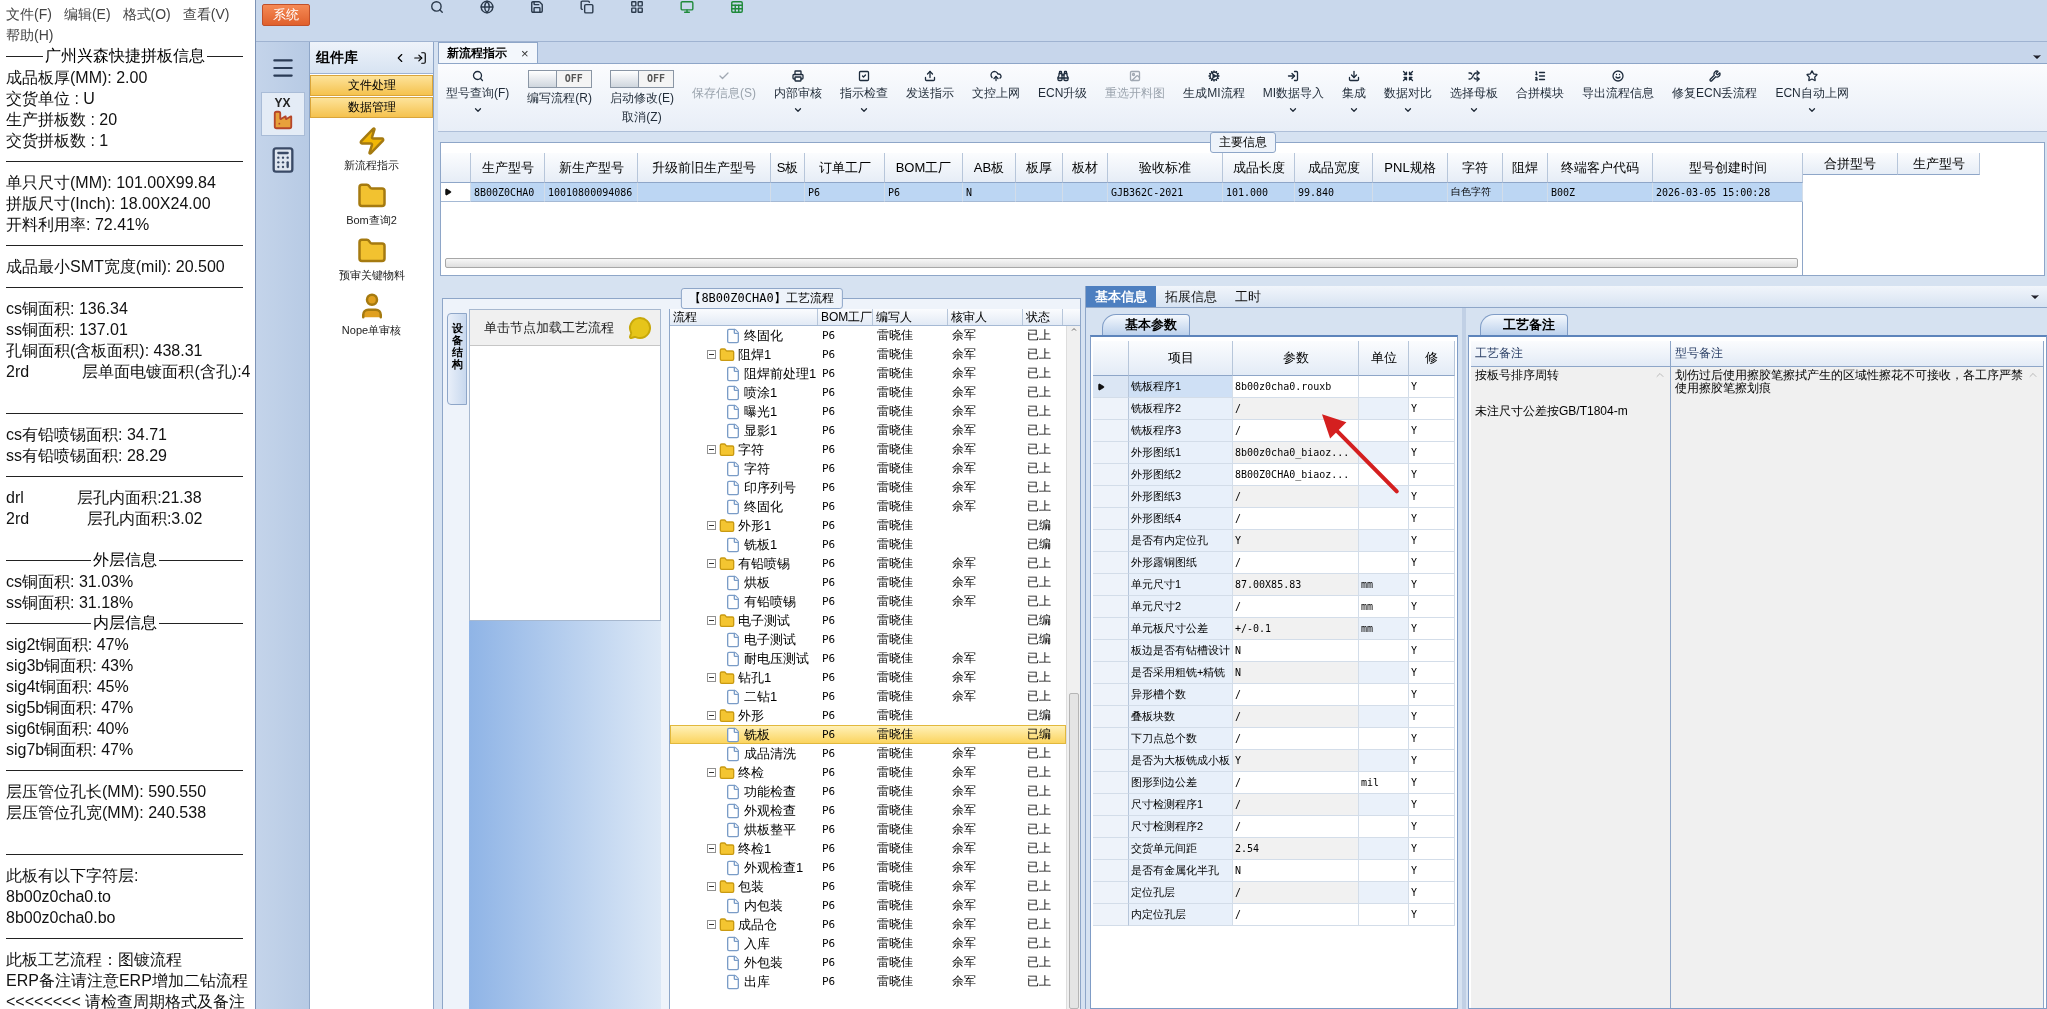  I want to click on tree-row: 成品清洗 P6 雷晓佳 余军 已上, so click(868, 753).